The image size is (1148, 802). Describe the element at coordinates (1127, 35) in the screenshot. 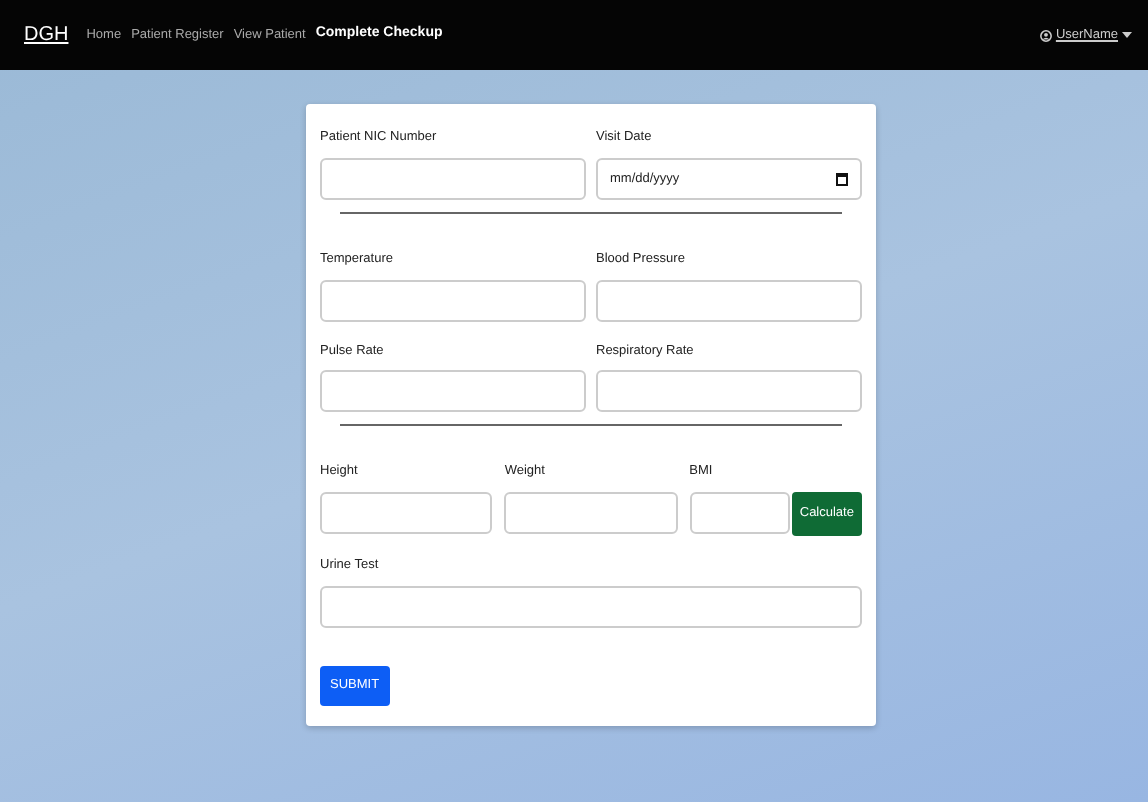

I see `caret-icon` at that location.